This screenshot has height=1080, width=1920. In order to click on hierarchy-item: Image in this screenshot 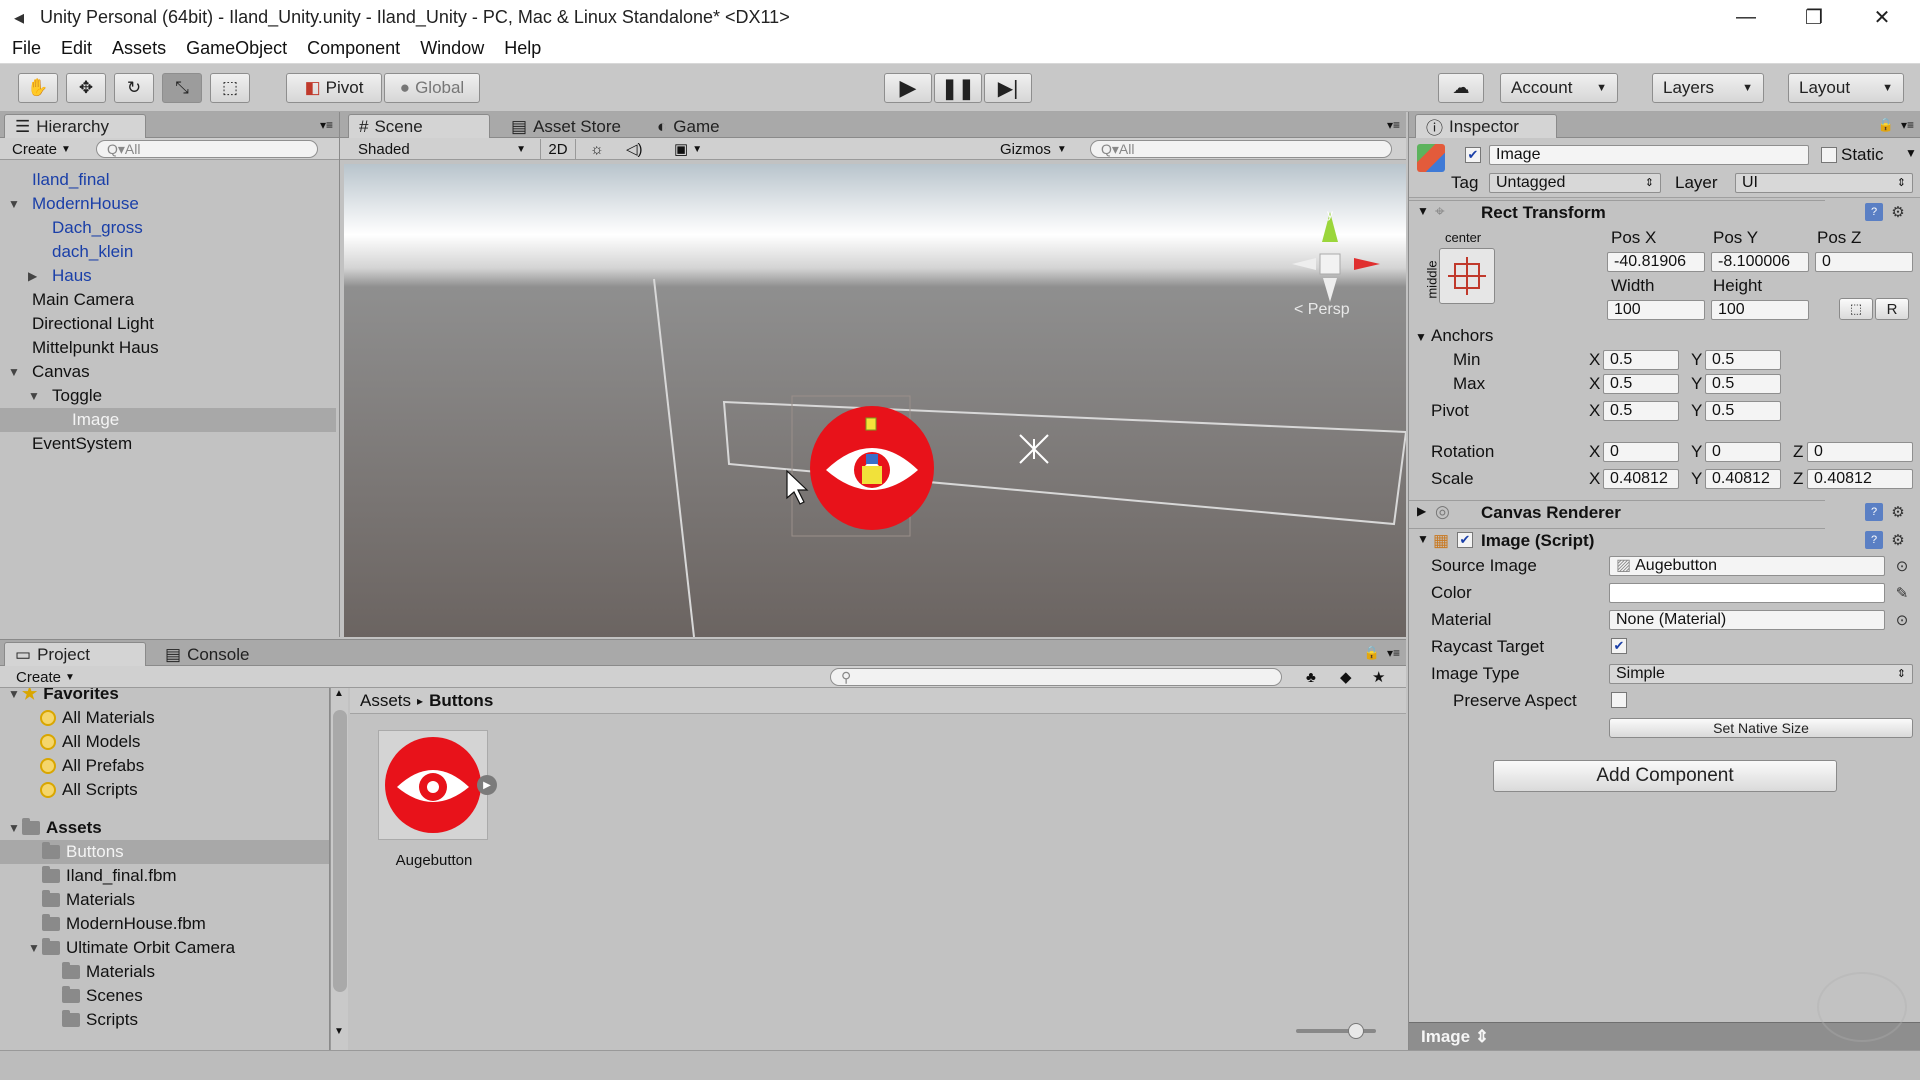, I will do `click(168, 420)`.